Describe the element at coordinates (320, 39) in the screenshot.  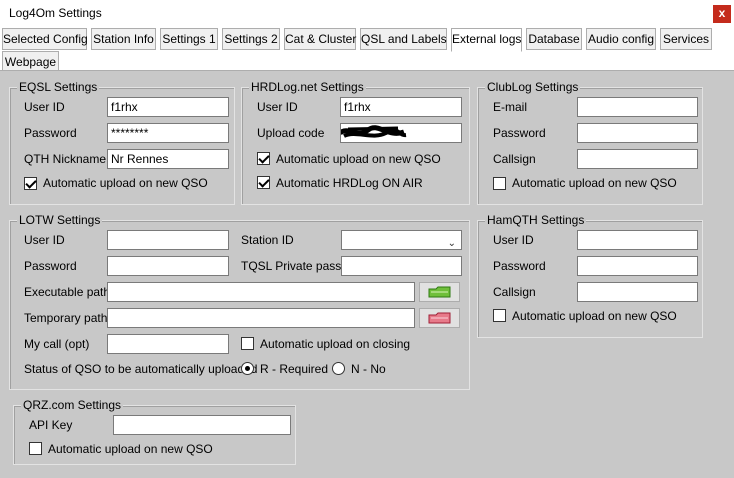
I see `tab-cat-cluster: Cat & Cluster` at that location.